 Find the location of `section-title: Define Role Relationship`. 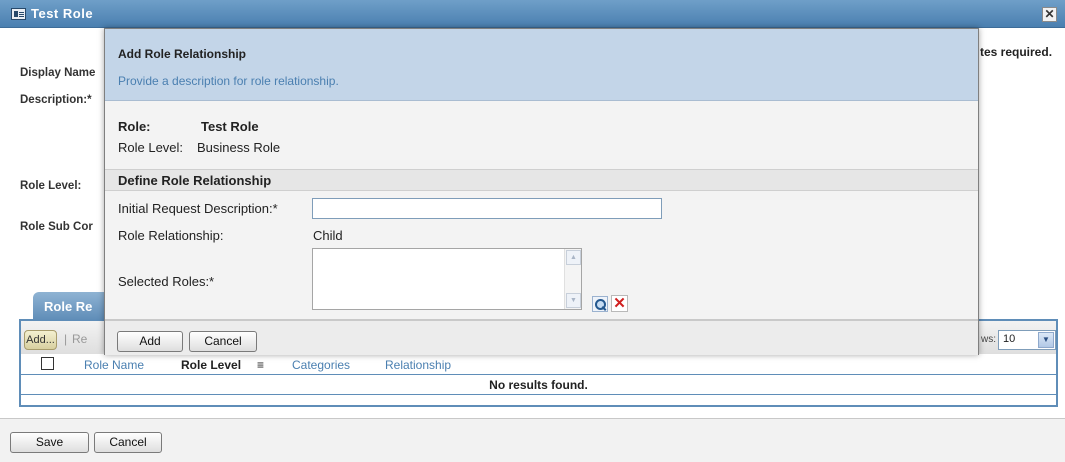

section-title: Define Role Relationship is located at coordinates (195, 180).